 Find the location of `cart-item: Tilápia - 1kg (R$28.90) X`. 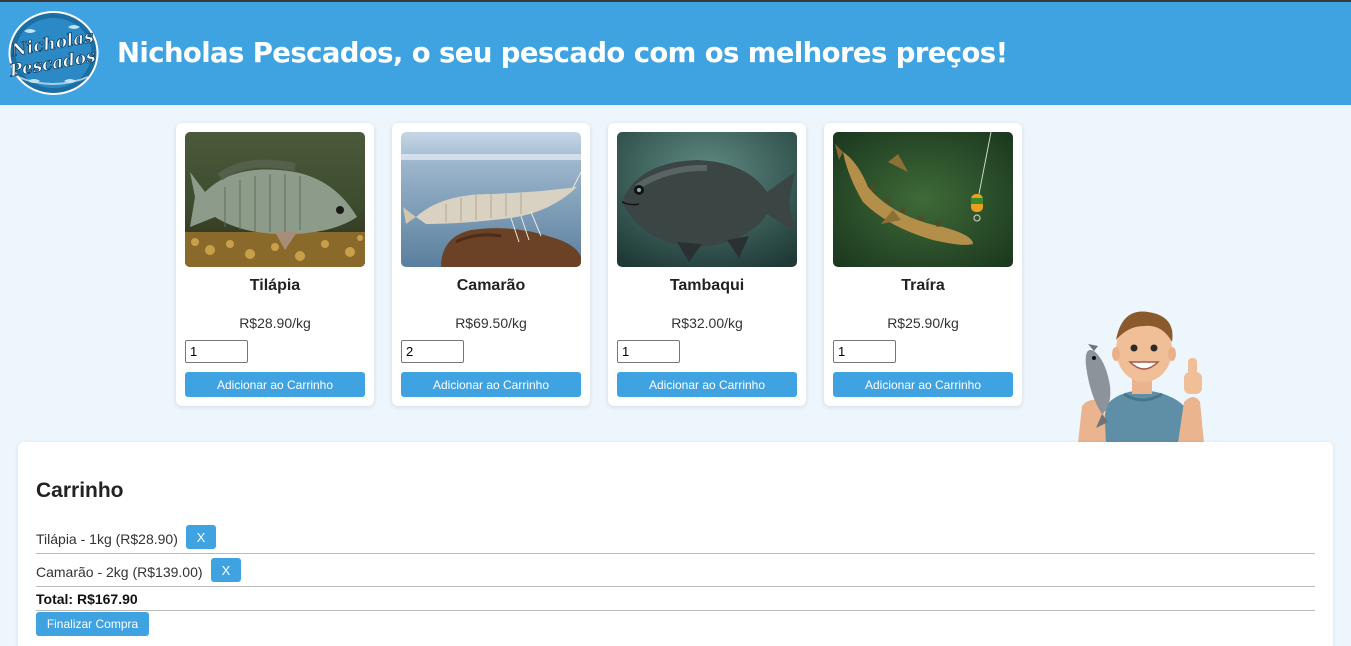

cart-item: Tilápia - 1kg (R$28.90) X is located at coordinates (675, 537).